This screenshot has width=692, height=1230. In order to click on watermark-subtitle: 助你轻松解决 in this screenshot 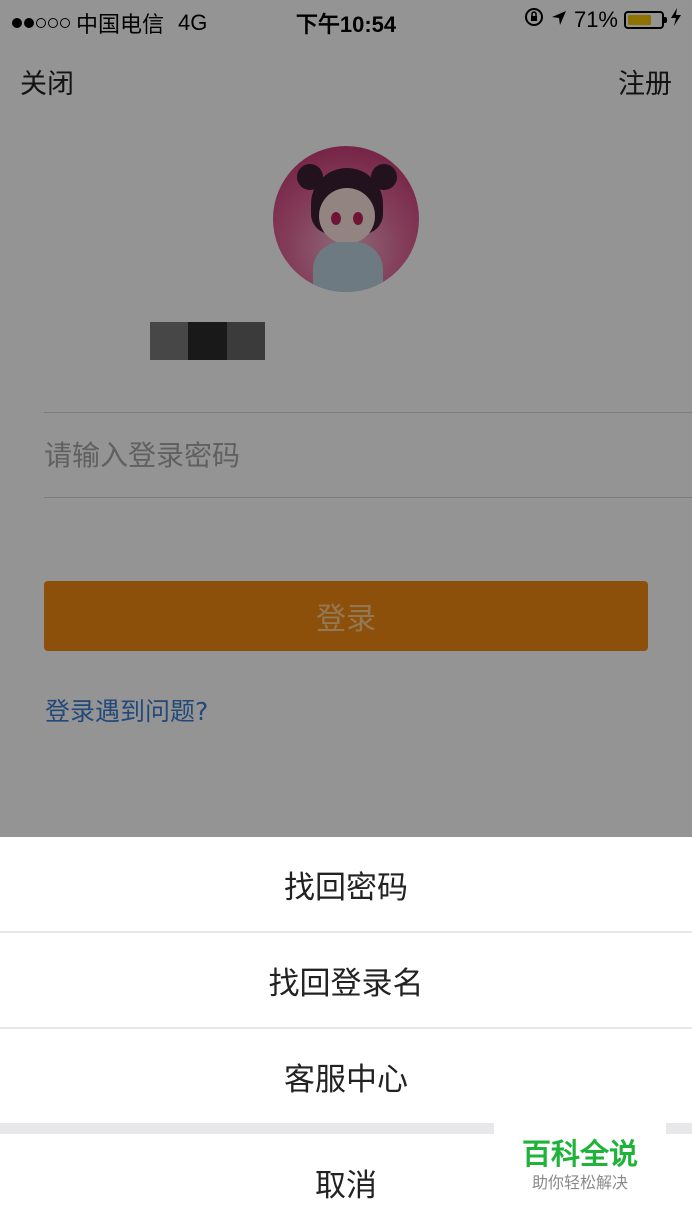, I will do `click(579, 1182)`.